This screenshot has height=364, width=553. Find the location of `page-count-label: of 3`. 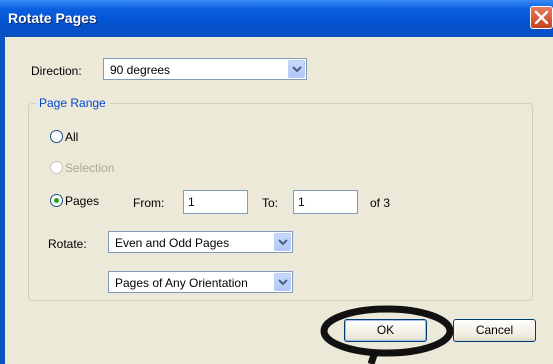

page-count-label: of 3 is located at coordinates (380, 203).